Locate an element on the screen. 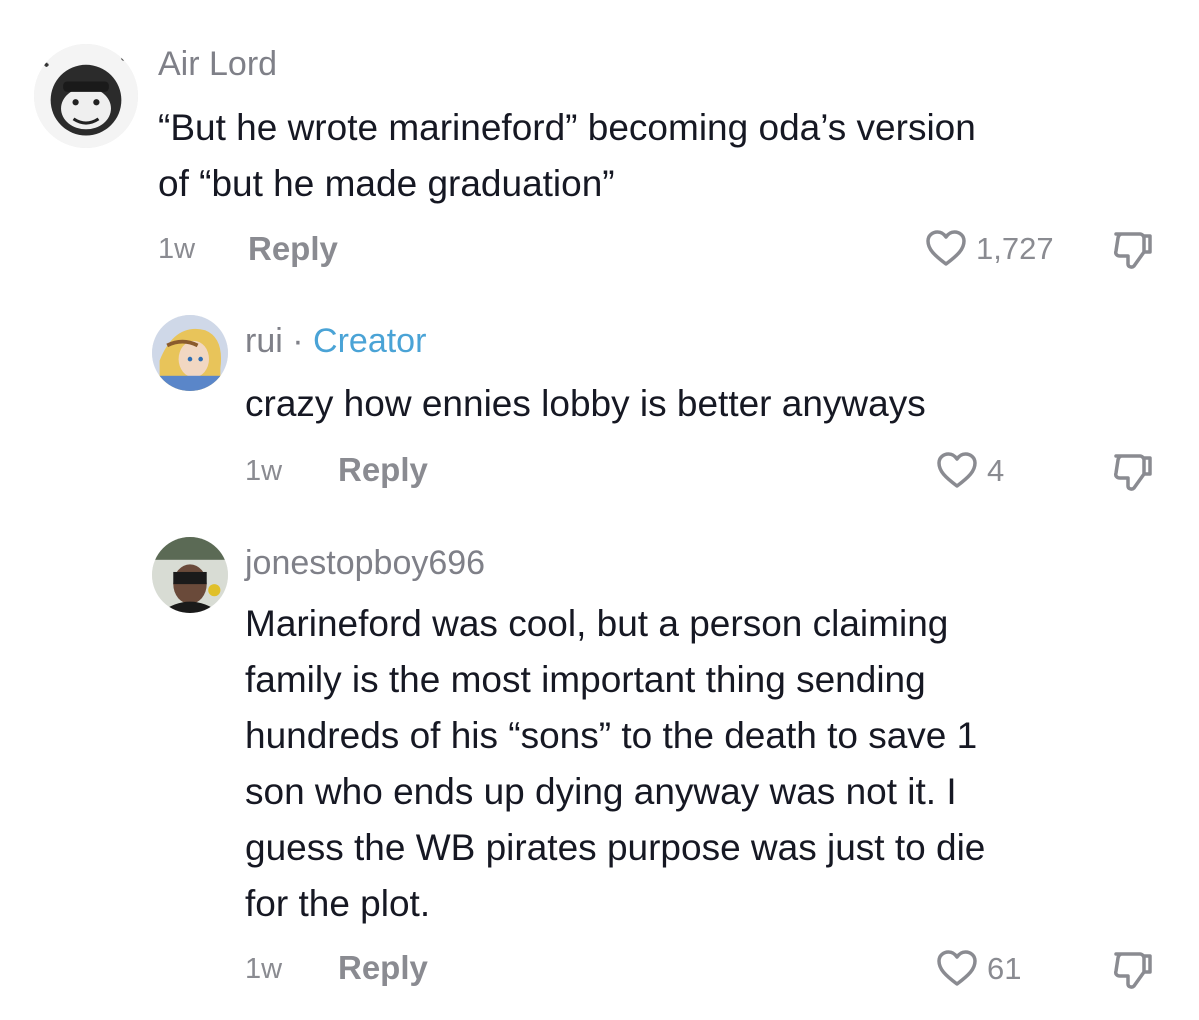  username: rui · Creator is located at coordinates (335, 341).